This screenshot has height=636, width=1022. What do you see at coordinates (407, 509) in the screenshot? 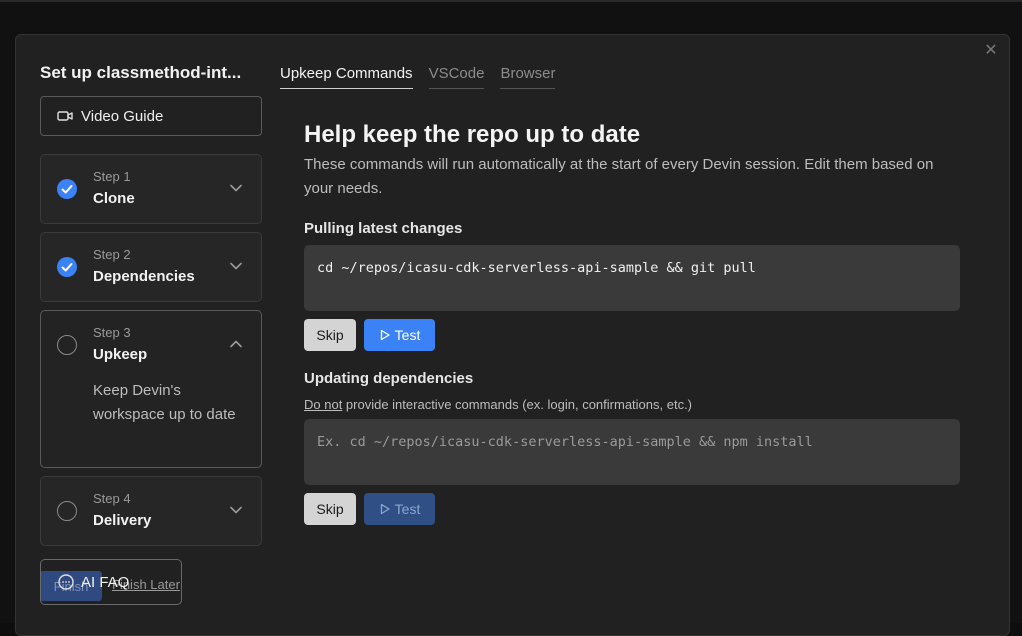
I see `deps-test-label: Test` at bounding box center [407, 509].